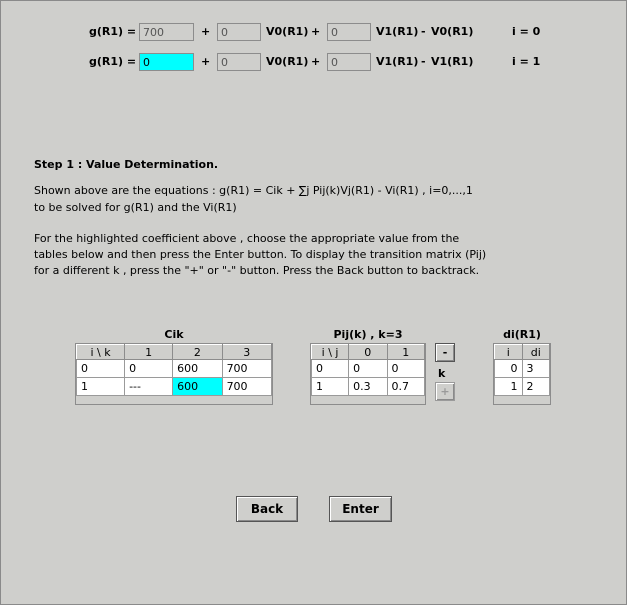 This screenshot has width=627, height=605. Describe the element at coordinates (522, 334) in the screenshot. I see `di-table-title: di(R1)` at that location.